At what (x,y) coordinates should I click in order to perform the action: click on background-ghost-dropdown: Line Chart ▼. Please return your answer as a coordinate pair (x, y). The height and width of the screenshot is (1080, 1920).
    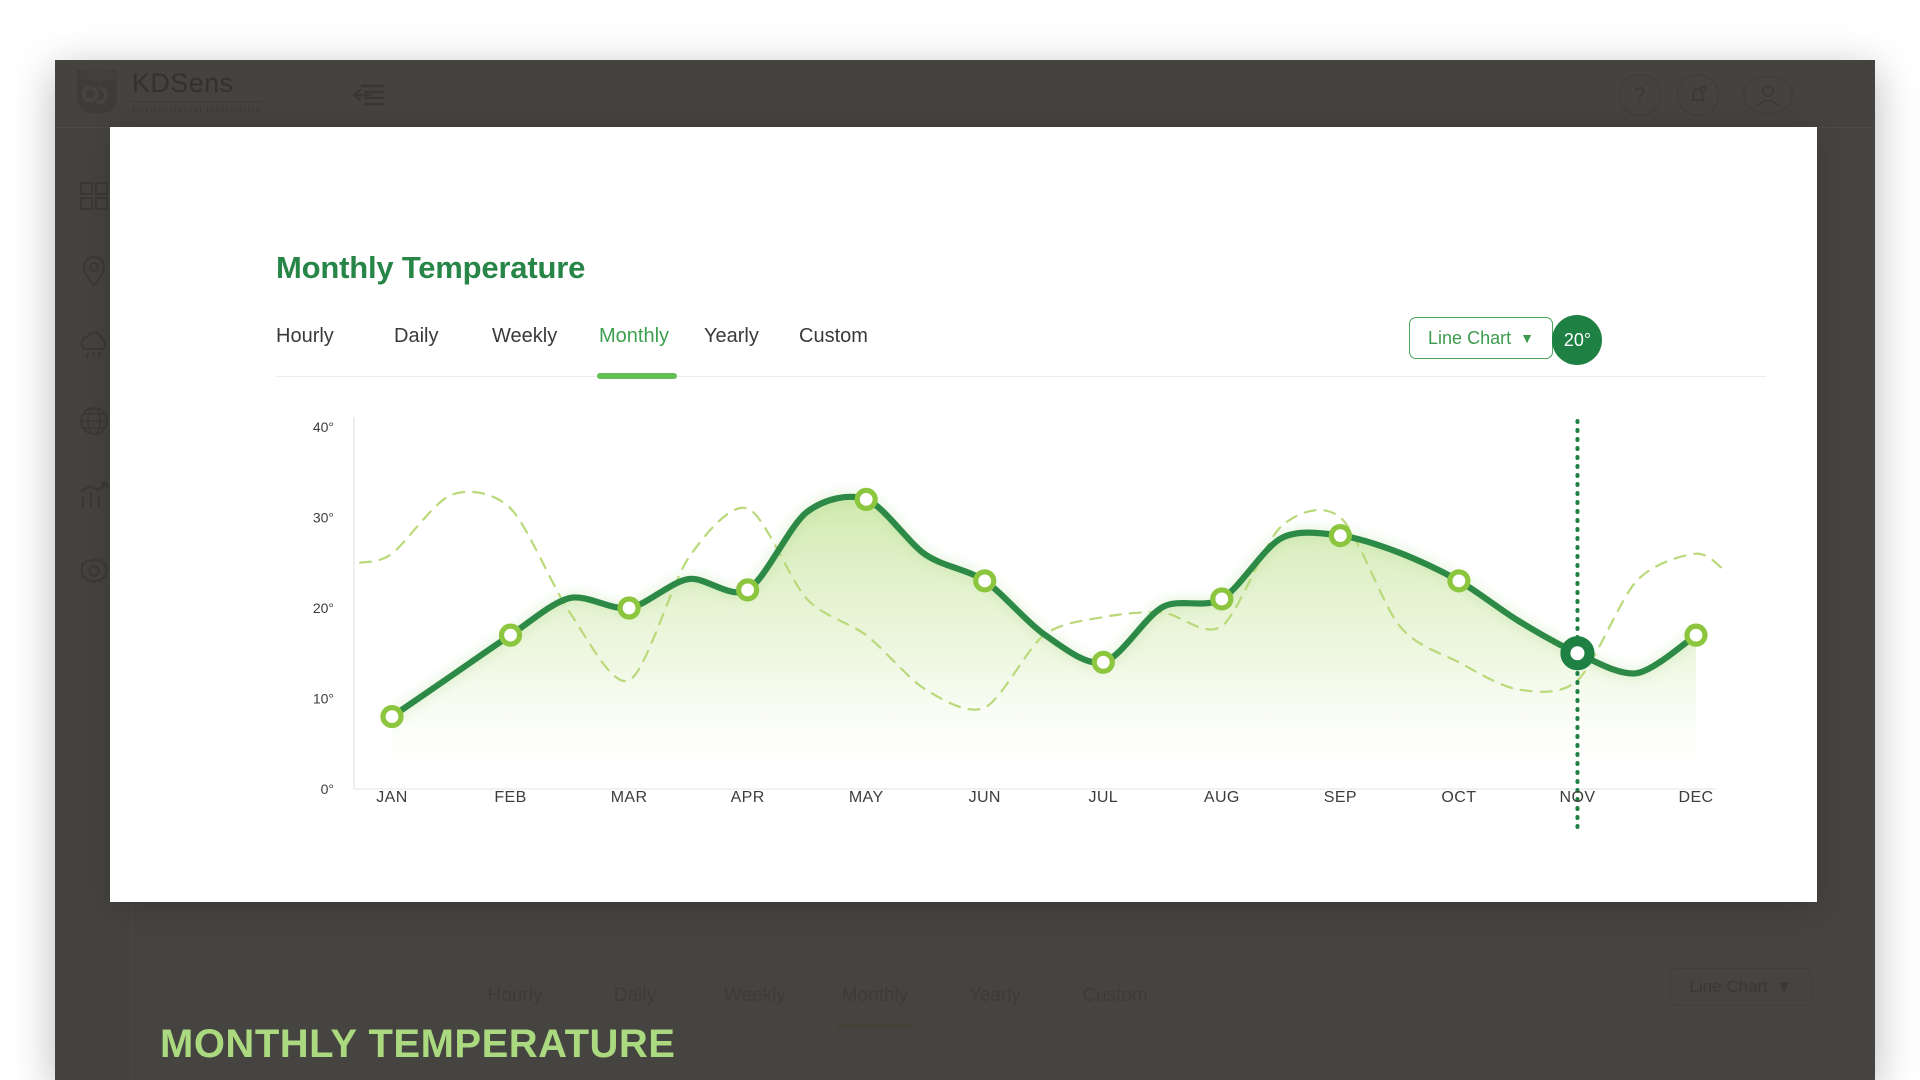
    Looking at the image, I should click on (1741, 987).